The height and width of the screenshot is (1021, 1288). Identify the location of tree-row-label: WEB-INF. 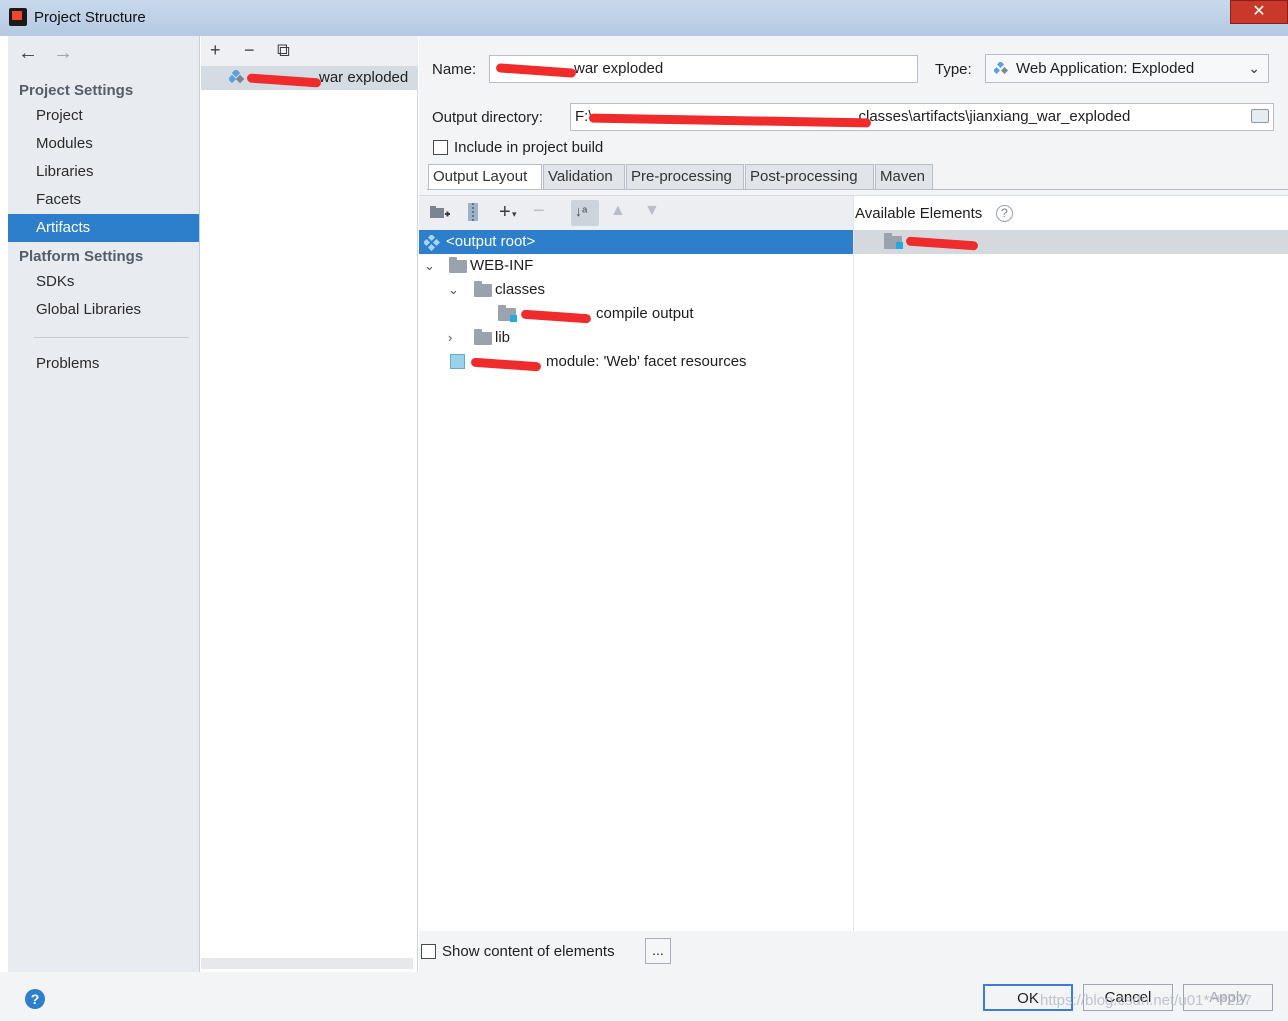
(502, 265).